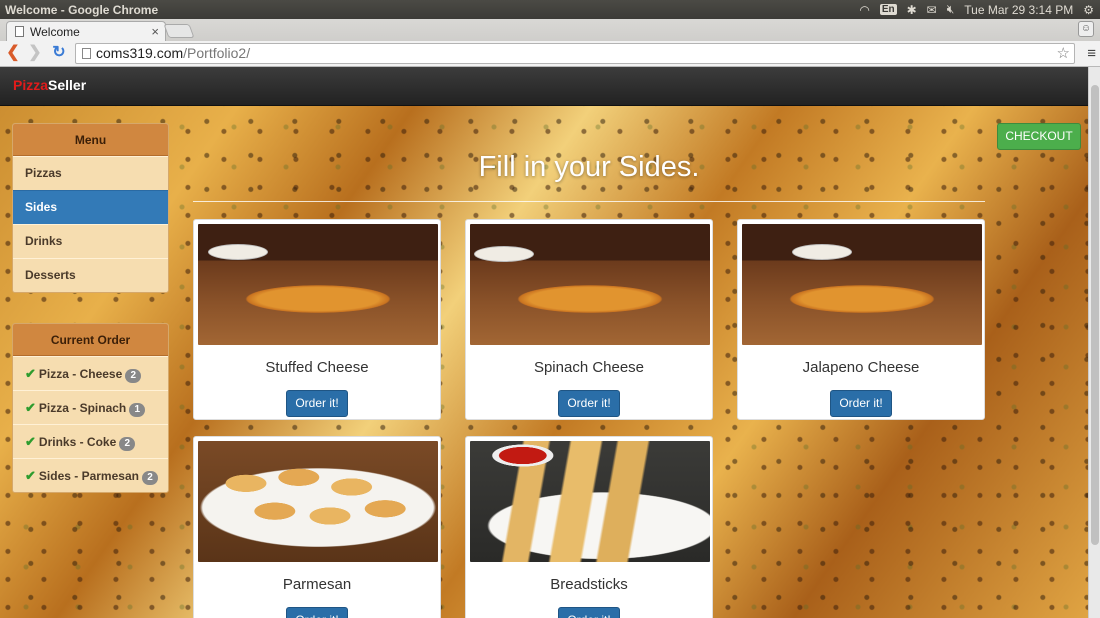 This screenshot has width=1100, height=618. What do you see at coordinates (888, 9) in the screenshot?
I see `keyboard-layout-indicator: En` at bounding box center [888, 9].